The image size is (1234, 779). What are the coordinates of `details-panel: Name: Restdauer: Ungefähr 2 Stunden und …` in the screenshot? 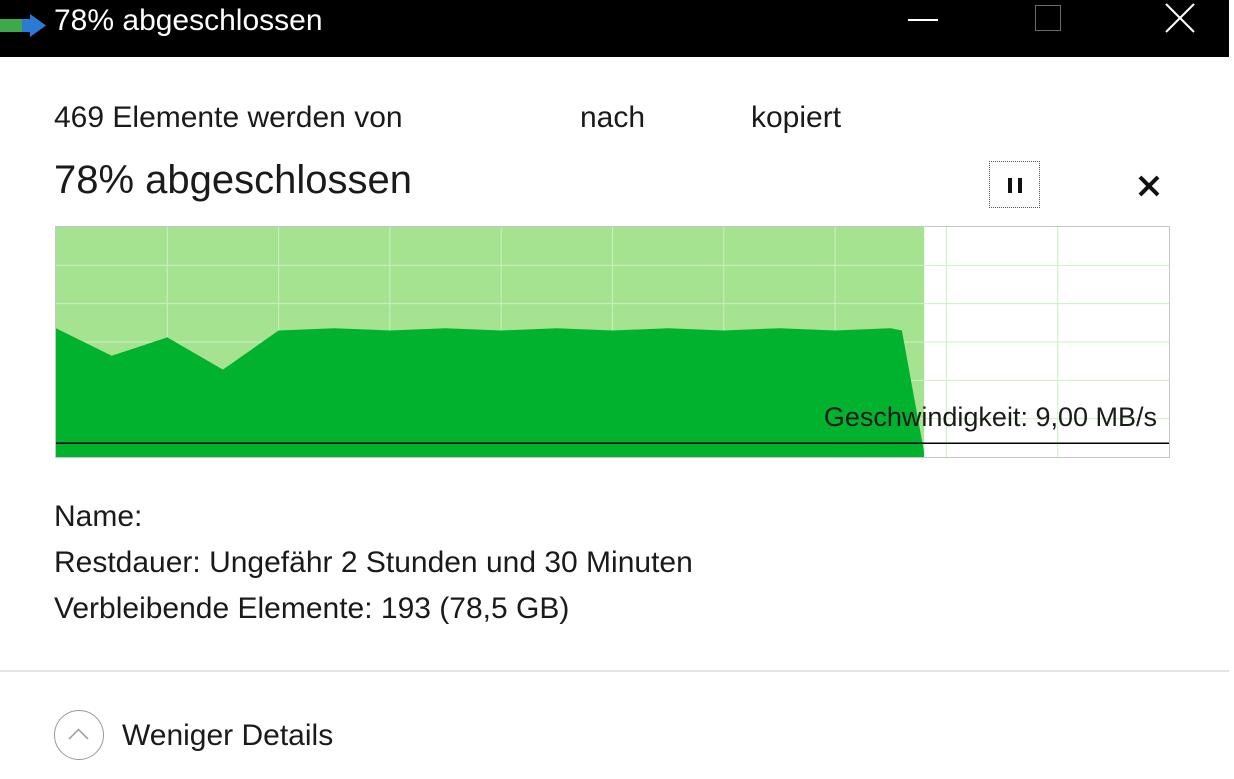 It's located at (373, 563).